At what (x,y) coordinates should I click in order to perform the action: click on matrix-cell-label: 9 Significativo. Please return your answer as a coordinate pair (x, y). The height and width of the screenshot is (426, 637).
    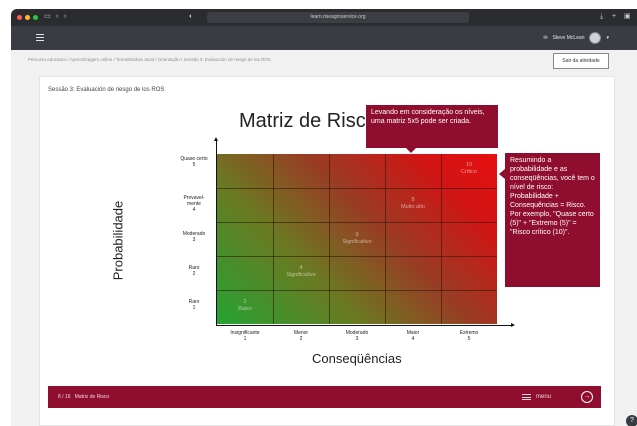
    Looking at the image, I should click on (357, 238).